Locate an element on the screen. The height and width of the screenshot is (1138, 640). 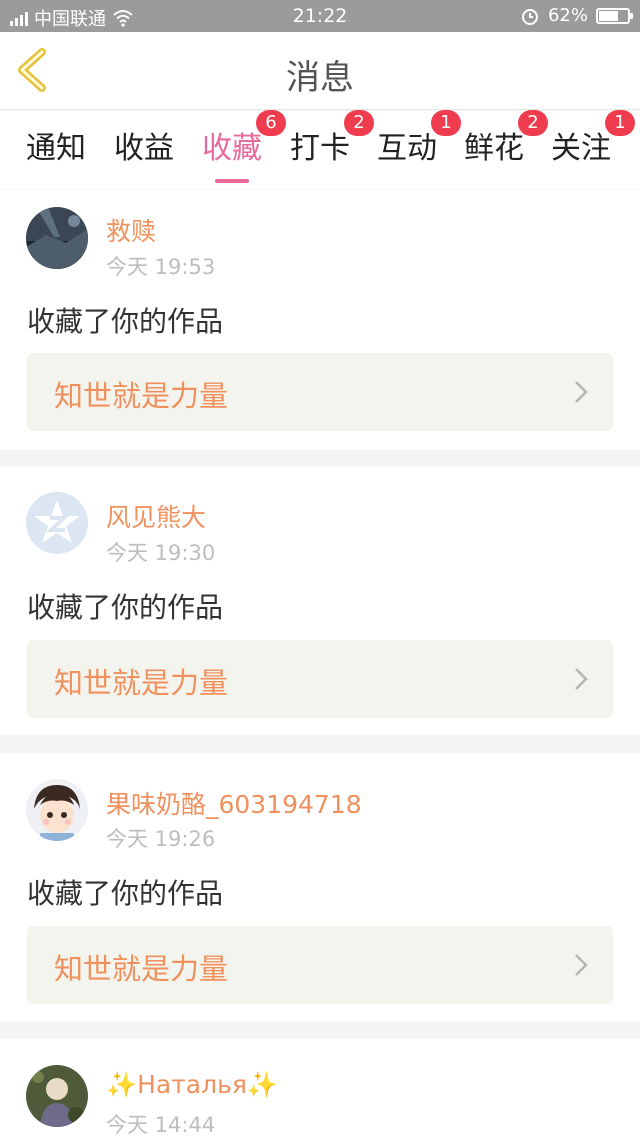
timestamp: 今天 19:26 is located at coordinates (161, 839).